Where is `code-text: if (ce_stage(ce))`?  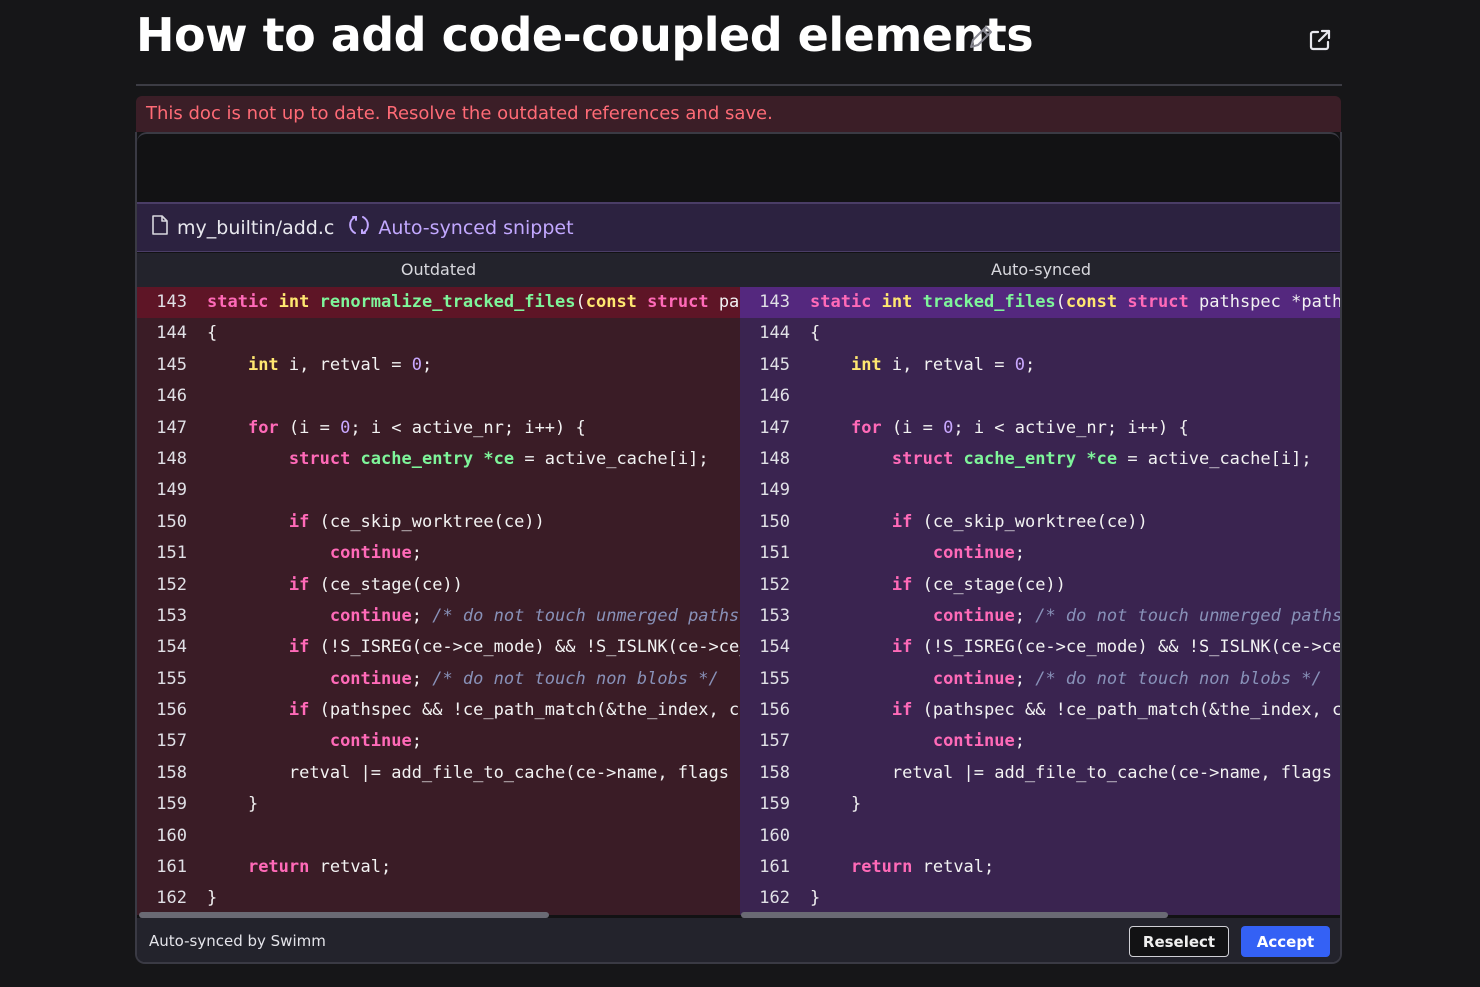 code-text: if (ce_stage(ce)) is located at coordinates (938, 585).